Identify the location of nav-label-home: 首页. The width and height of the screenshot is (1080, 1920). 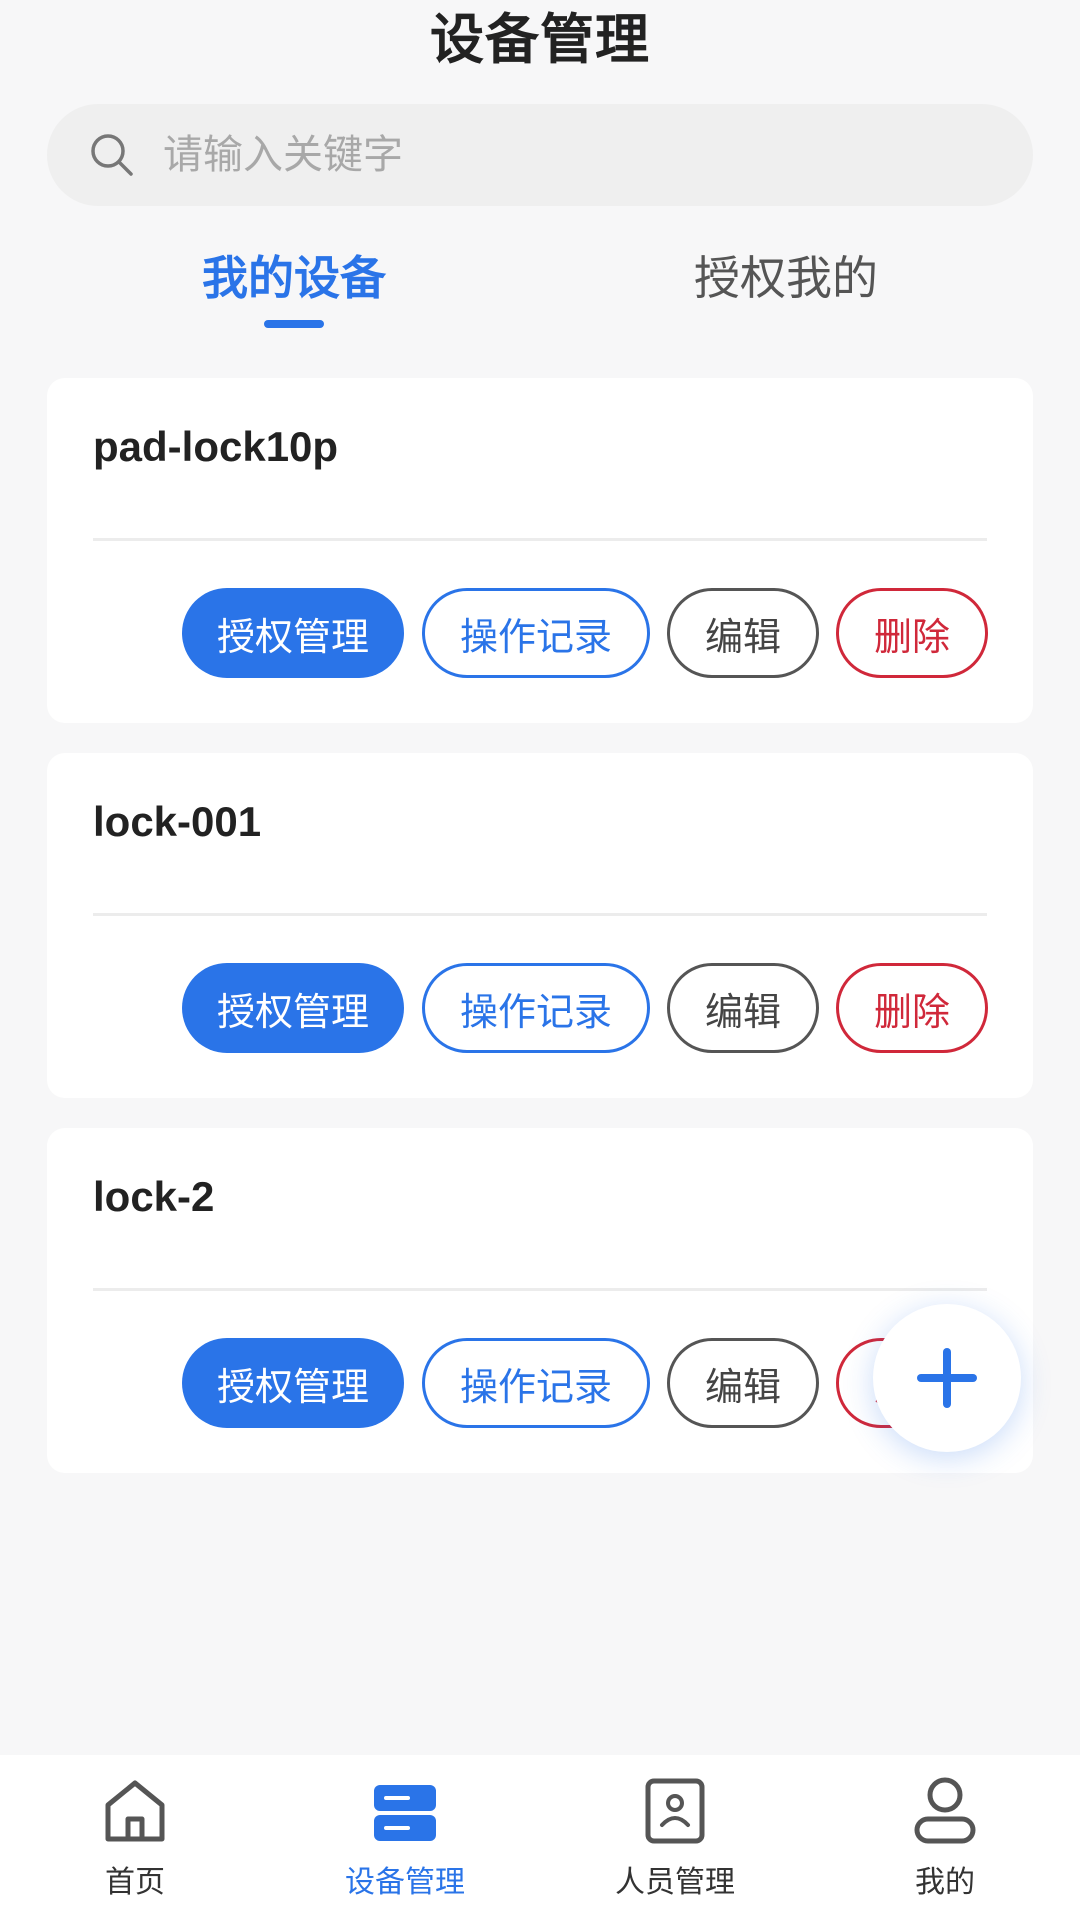
(135, 1882).